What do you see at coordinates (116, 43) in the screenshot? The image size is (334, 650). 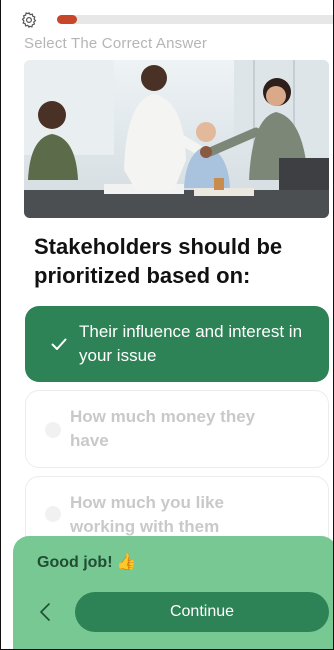 I see `instruction-text: Select The Correct Answer` at bounding box center [116, 43].